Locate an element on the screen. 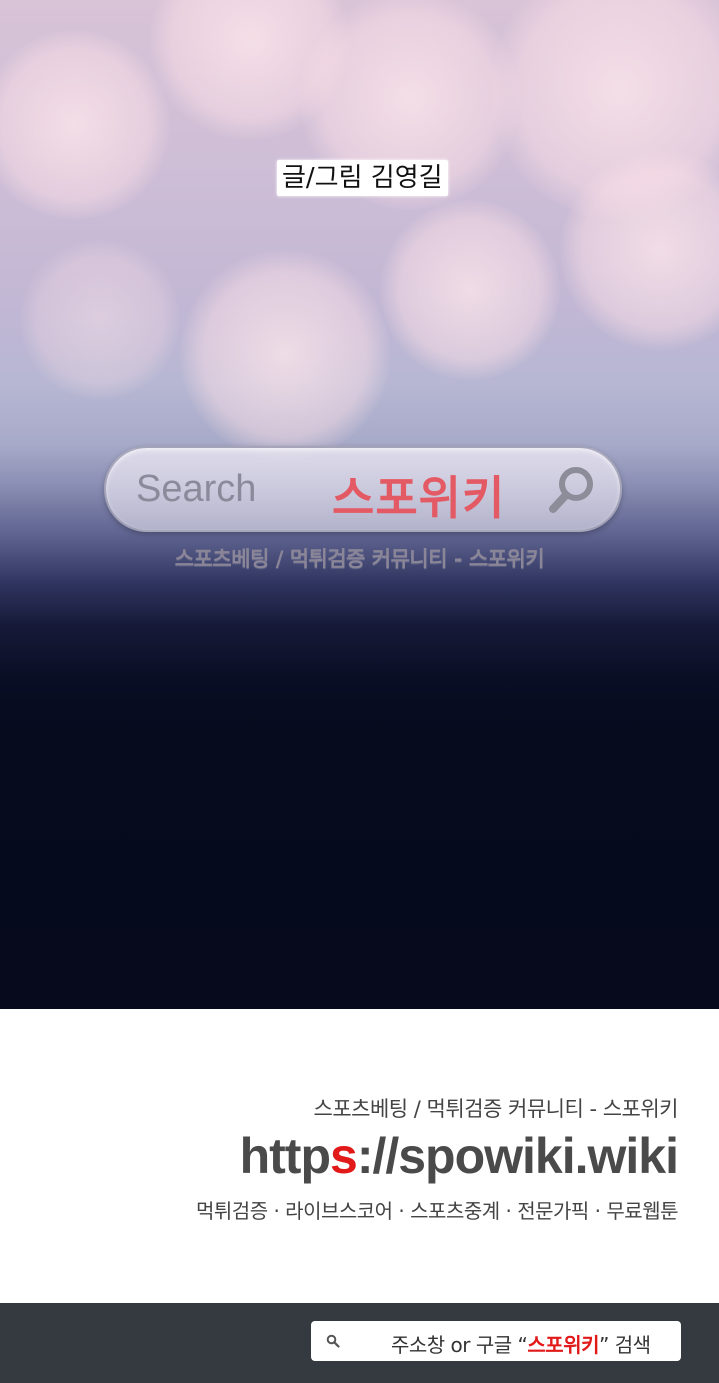 The image size is (719, 1383). url-prefix: http is located at coordinates (285, 1156).